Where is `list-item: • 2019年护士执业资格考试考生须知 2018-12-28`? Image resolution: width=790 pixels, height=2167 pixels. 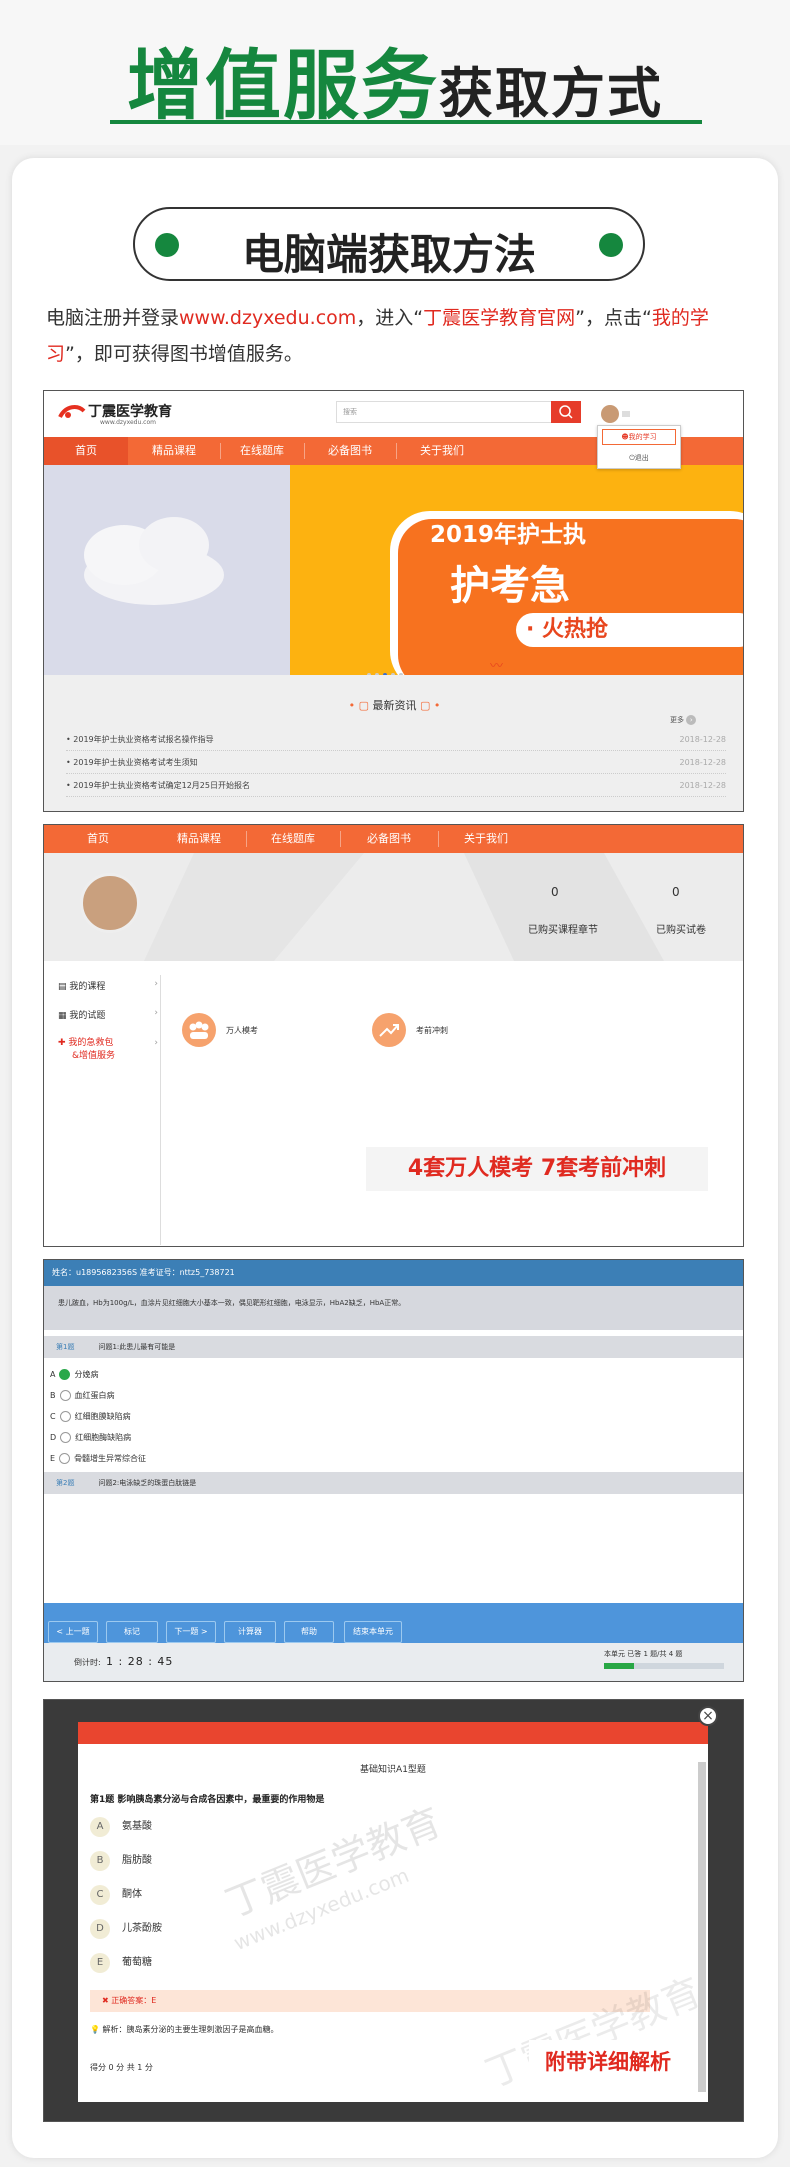 list-item: • 2019年护士执业资格考试考生须知 2018-12-28 is located at coordinates (396, 763).